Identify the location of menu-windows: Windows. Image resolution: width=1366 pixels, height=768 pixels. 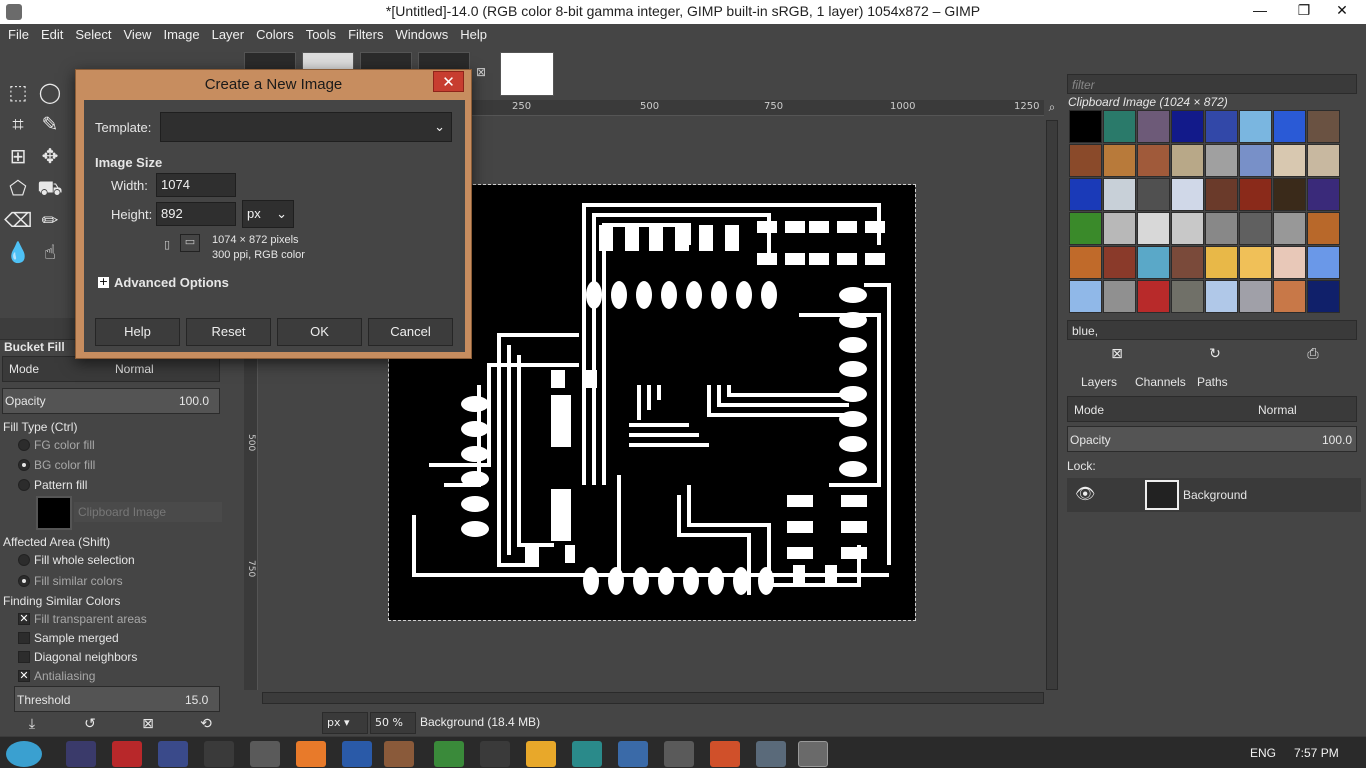
(421, 35).